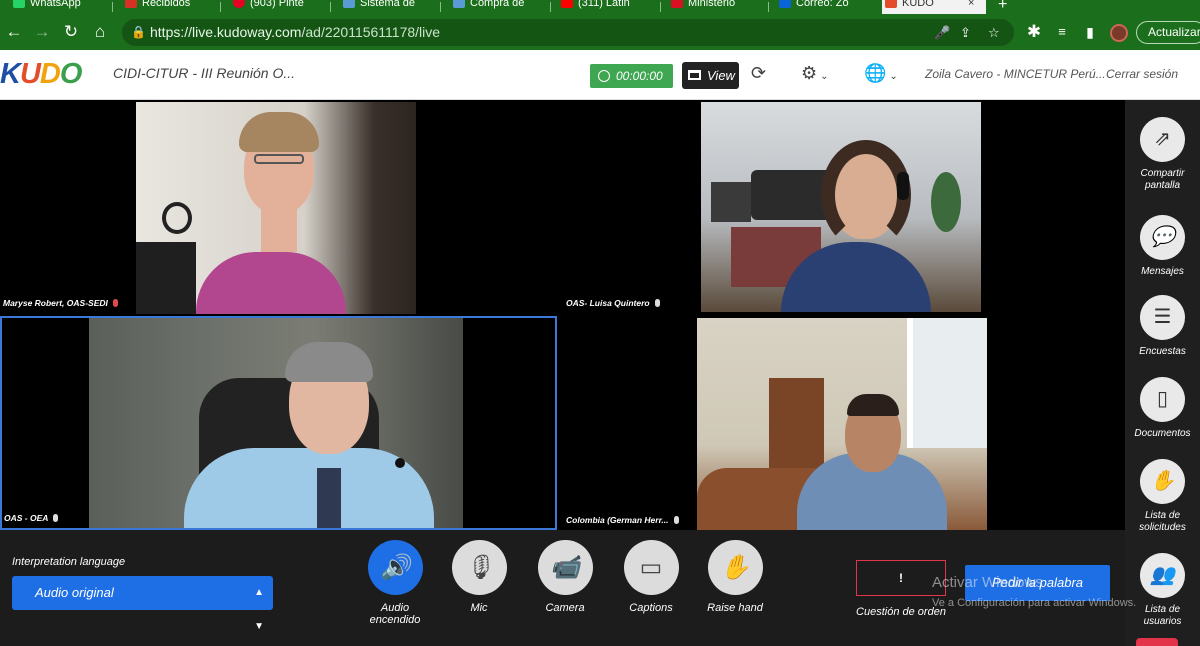 This screenshot has width=1200, height=646. What do you see at coordinates (71, 32) in the screenshot?
I see `reload-icon: ↻` at bounding box center [71, 32].